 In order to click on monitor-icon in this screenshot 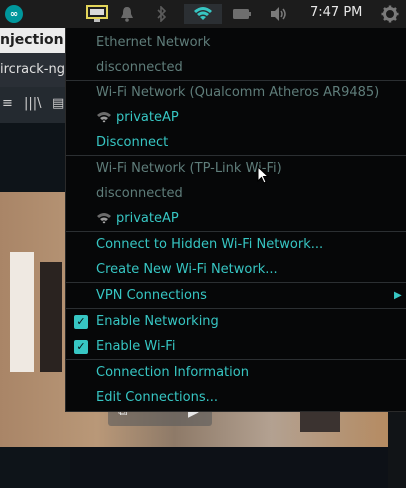, I will do `click(97, 14)`.